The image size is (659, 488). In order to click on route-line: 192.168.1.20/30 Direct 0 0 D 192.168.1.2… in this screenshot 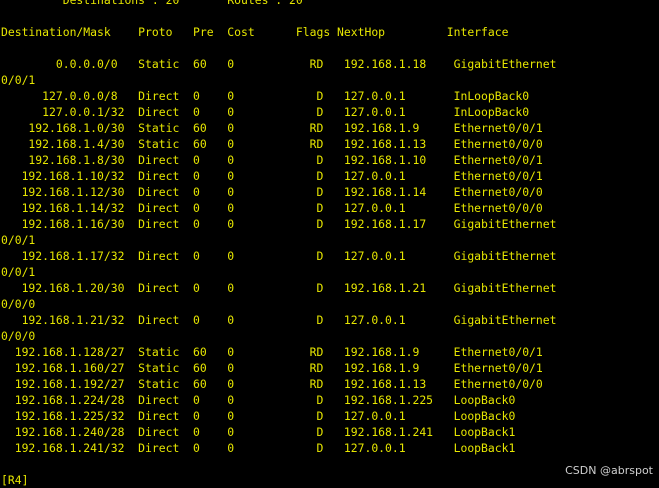, I will do `click(279, 288)`.